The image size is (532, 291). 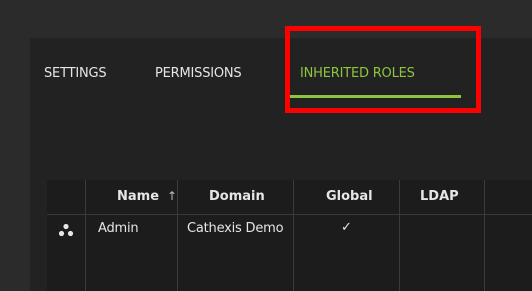 I want to click on role-group-icon, so click(x=66, y=230).